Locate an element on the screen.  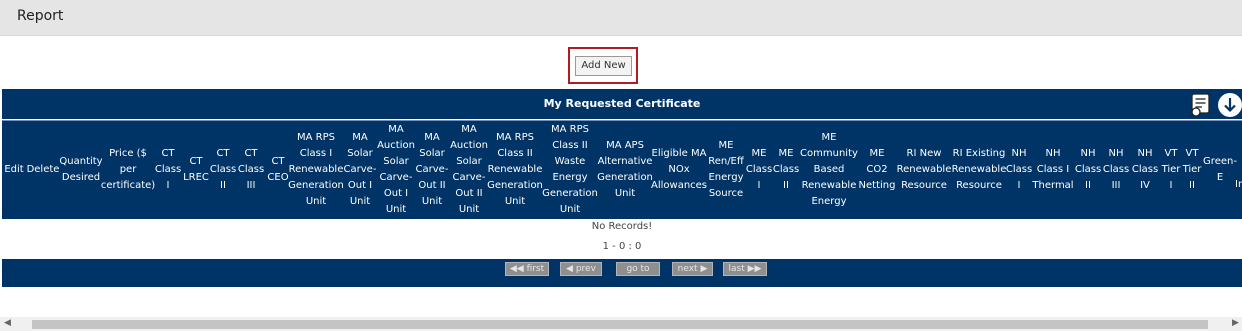
col-me-community: ME Community Based Renewable Energy is located at coordinates (829, 170).